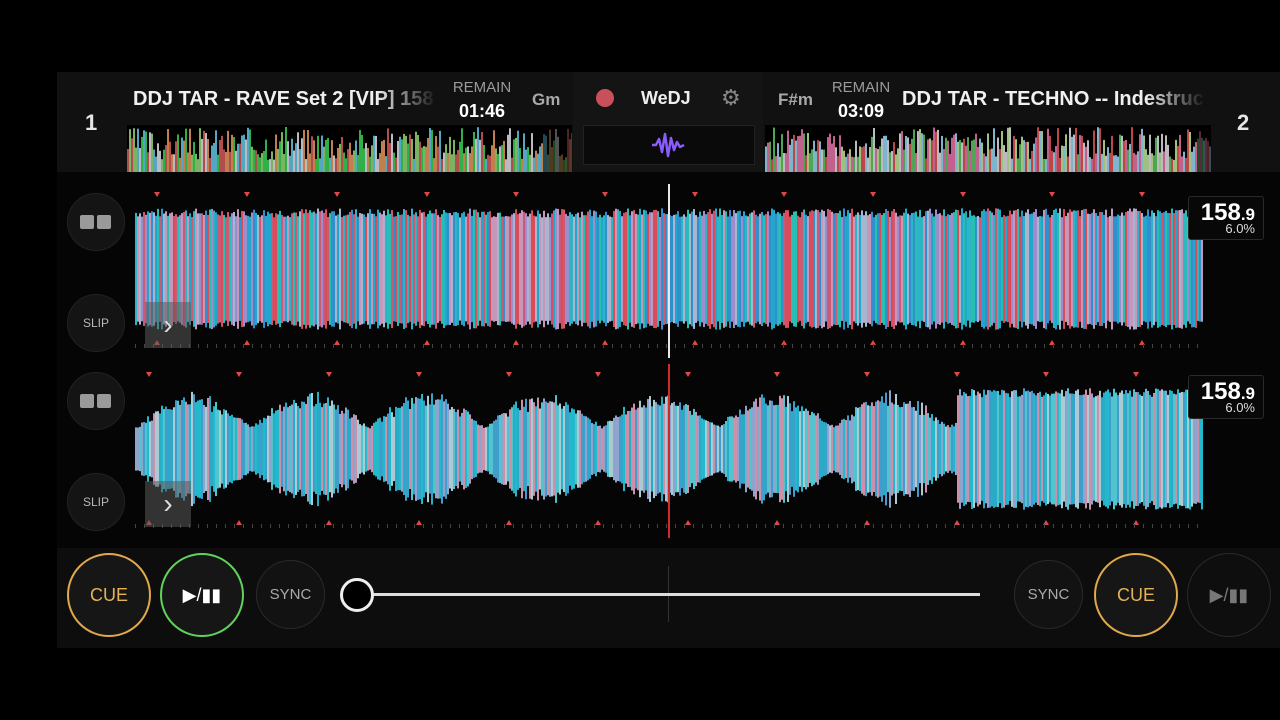 The width and height of the screenshot is (1280, 720). Describe the element at coordinates (357, 595) in the screenshot. I see `crossfader-knob` at that location.